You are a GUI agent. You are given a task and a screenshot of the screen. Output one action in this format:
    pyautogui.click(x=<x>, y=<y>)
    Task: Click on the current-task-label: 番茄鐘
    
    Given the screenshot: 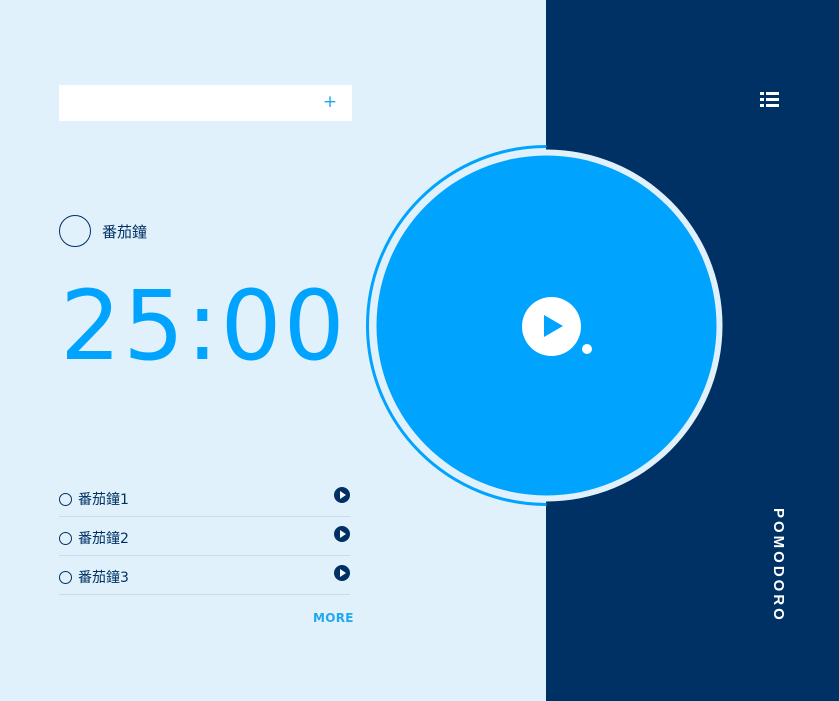 What is the action you would take?
    pyautogui.click(x=125, y=231)
    